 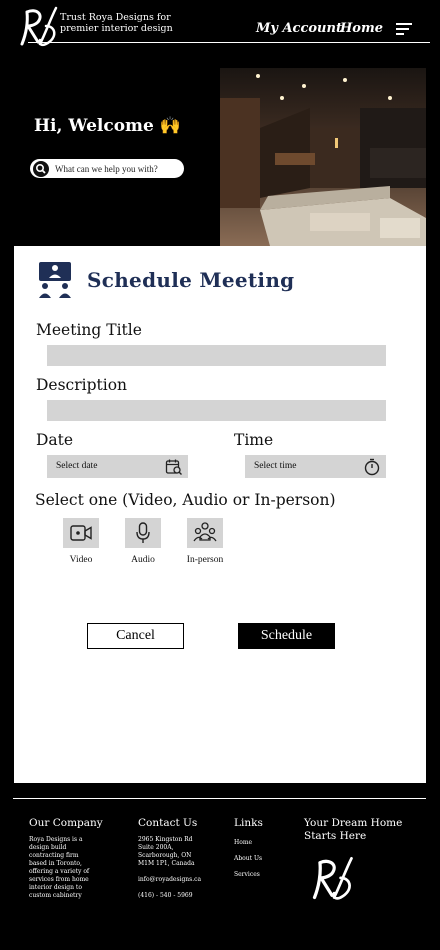 What do you see at coordinates (143, 560) in the screenshot?
I see `option-audio-label: Audio` at bounding box center [143, 560].